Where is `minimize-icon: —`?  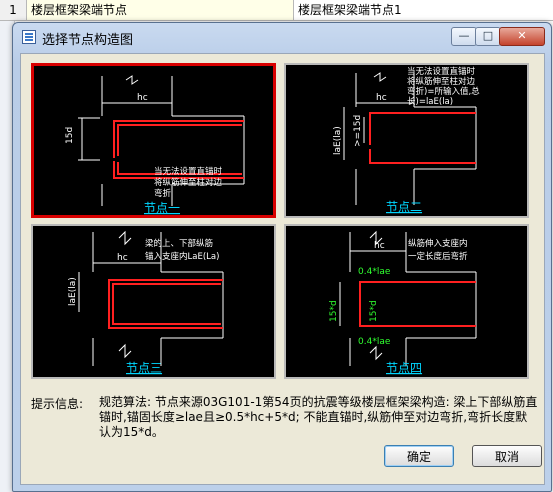
minimize-icon: — is located at coordinates (464, 35).